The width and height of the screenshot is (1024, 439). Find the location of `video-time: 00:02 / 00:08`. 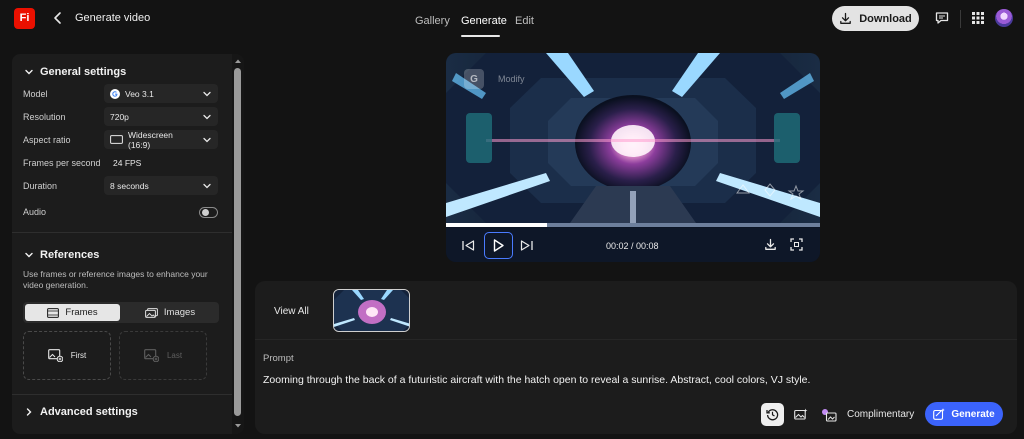

video-time: 00:02 / 00:08 is located at coordinates (632, 246).